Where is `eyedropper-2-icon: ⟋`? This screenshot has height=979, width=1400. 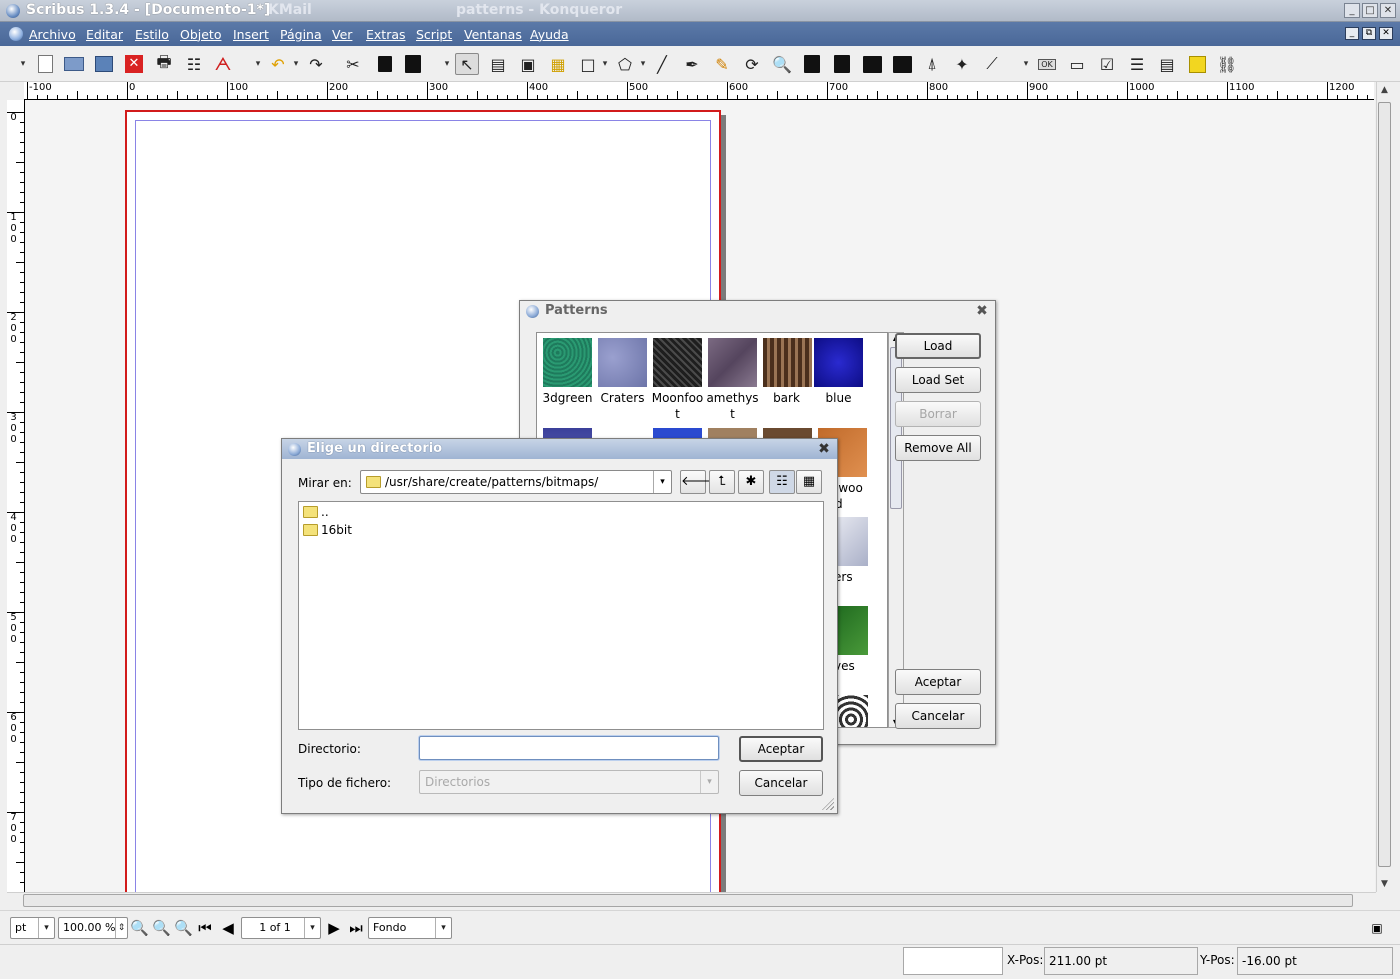 eyedropper-2-icon: ⟋ is located at coordinates (992, 64).